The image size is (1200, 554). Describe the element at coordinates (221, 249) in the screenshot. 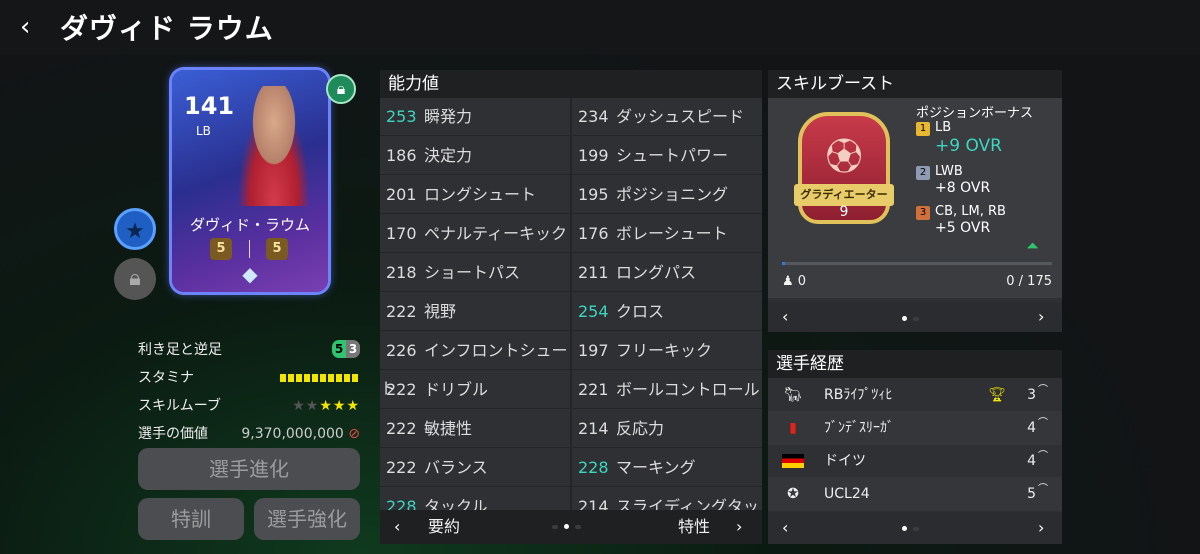

I see `card-level-left: 5` at that location.